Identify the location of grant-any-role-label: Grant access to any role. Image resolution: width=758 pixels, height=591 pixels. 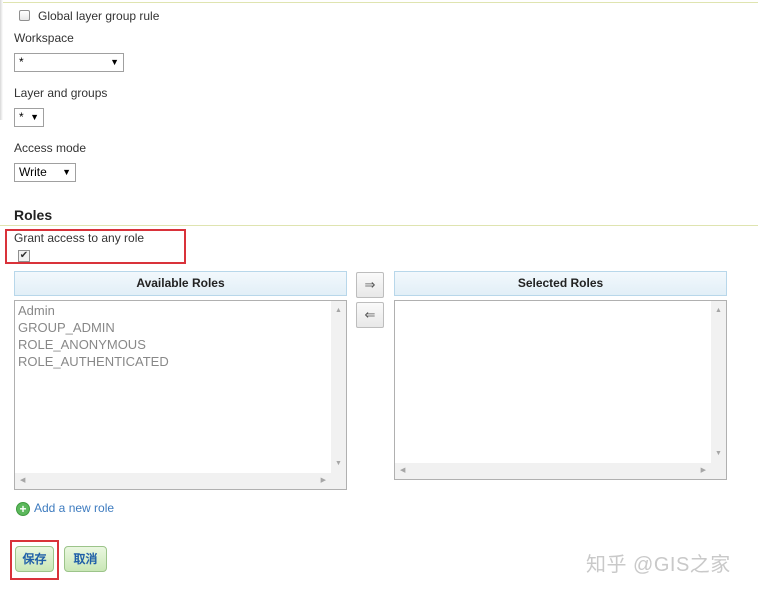
(79, 238).